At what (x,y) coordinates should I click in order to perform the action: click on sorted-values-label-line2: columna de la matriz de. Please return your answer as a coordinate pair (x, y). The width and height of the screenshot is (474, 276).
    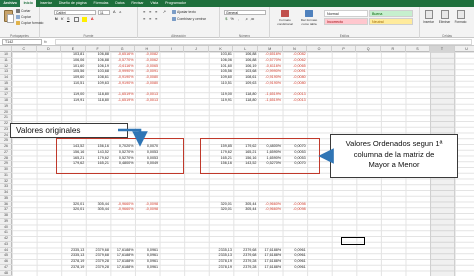
    Looking at the image, I should click on (394, 154).